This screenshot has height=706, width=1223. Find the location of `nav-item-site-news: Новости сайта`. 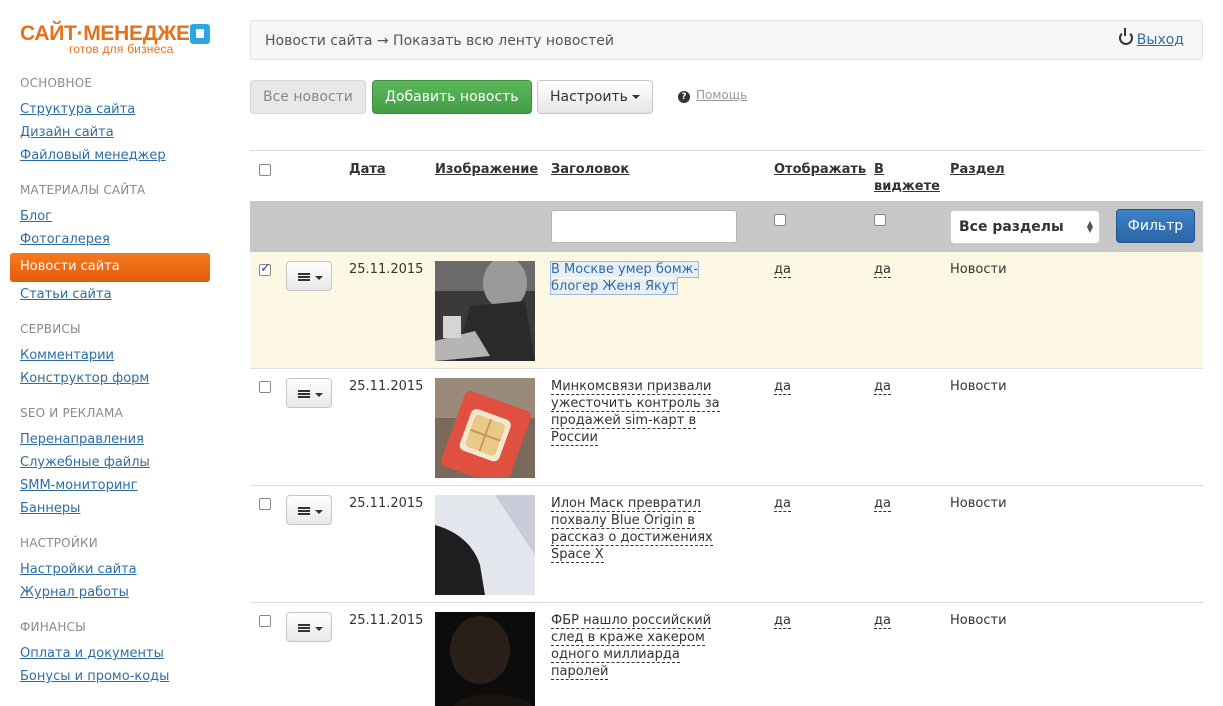

nav-item-site-news: Новости сайта is located at coordinates (110, 267).